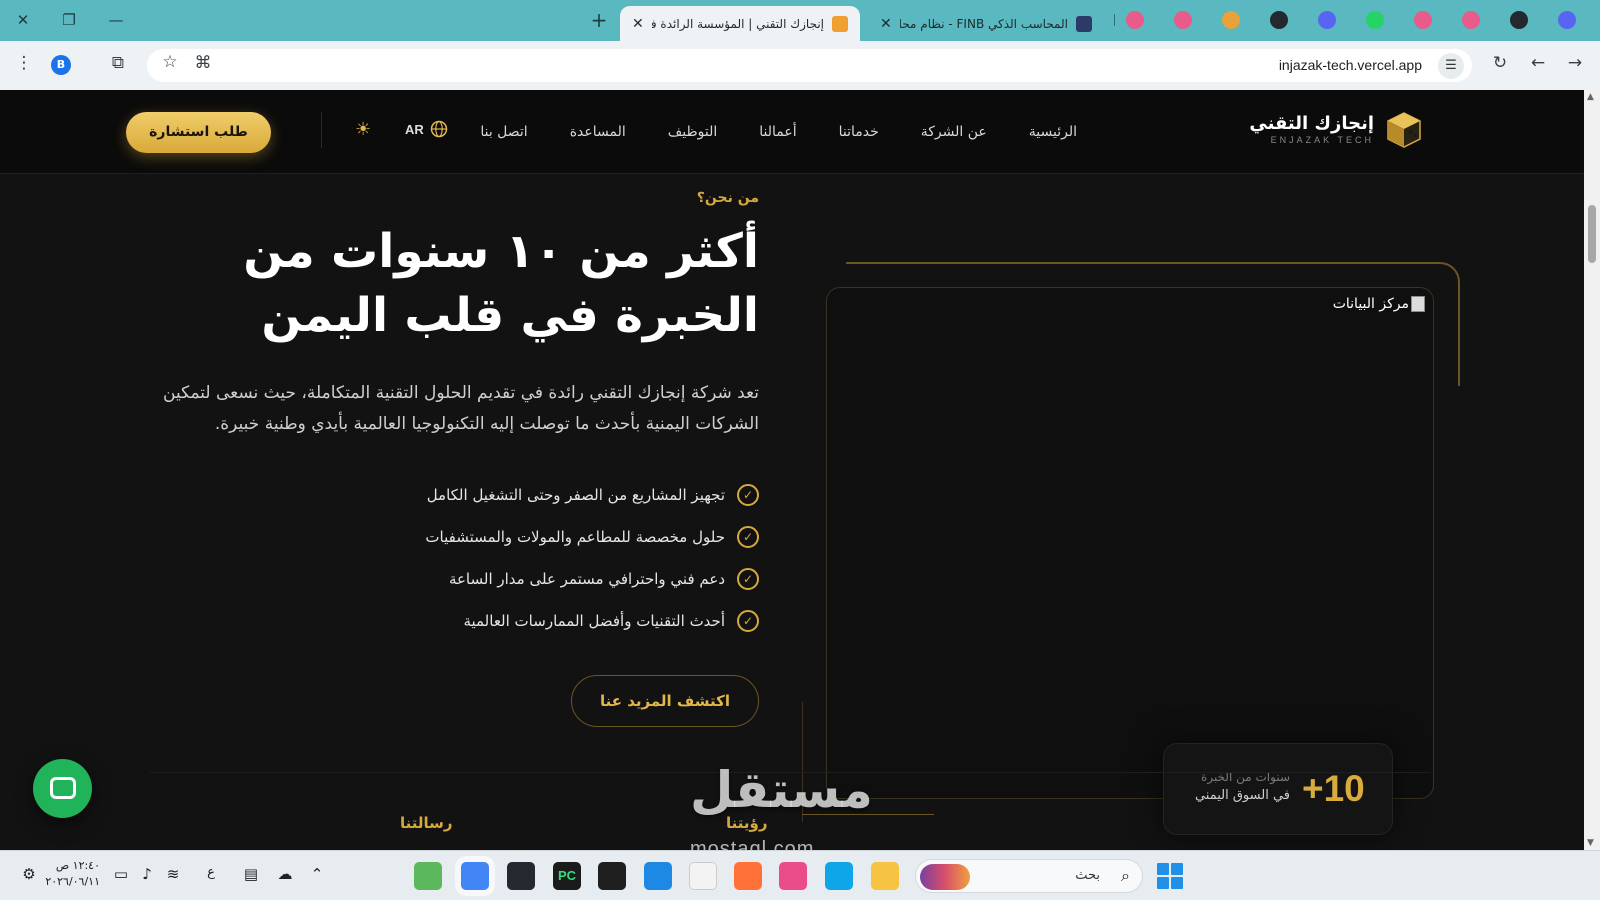  I want to click on reload-icon: ↻, so click(1500, 63).